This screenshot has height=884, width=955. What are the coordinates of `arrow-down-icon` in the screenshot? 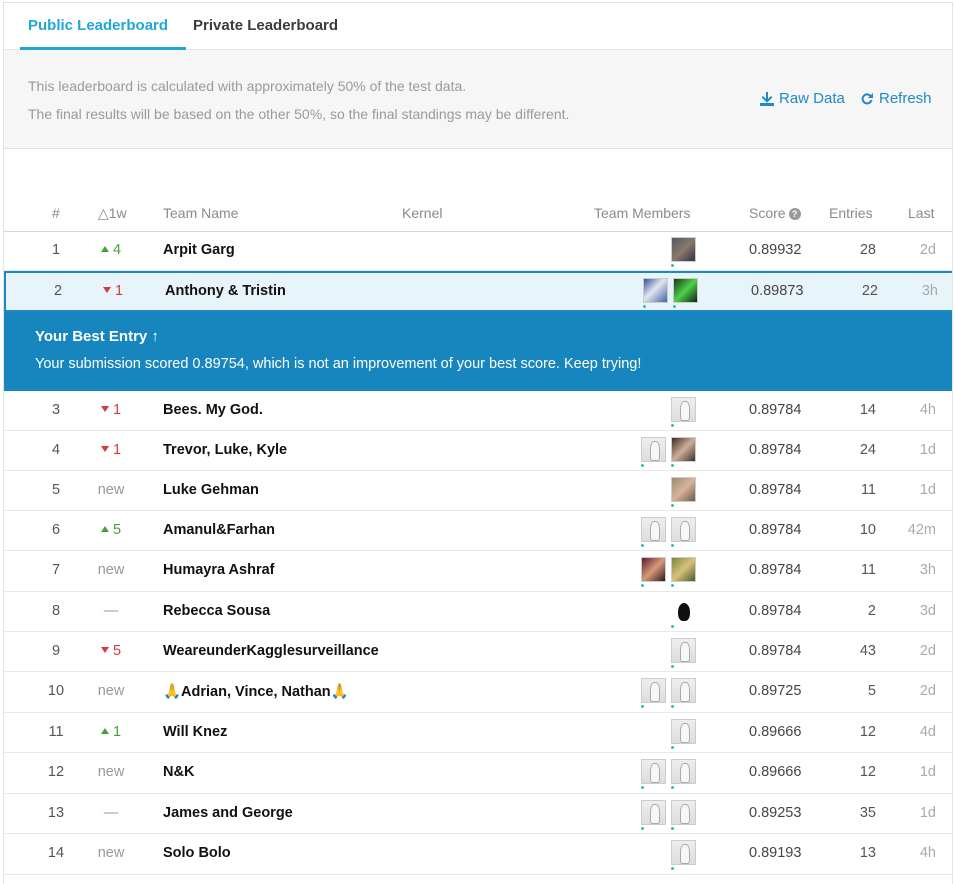 It's located at (104, 650).